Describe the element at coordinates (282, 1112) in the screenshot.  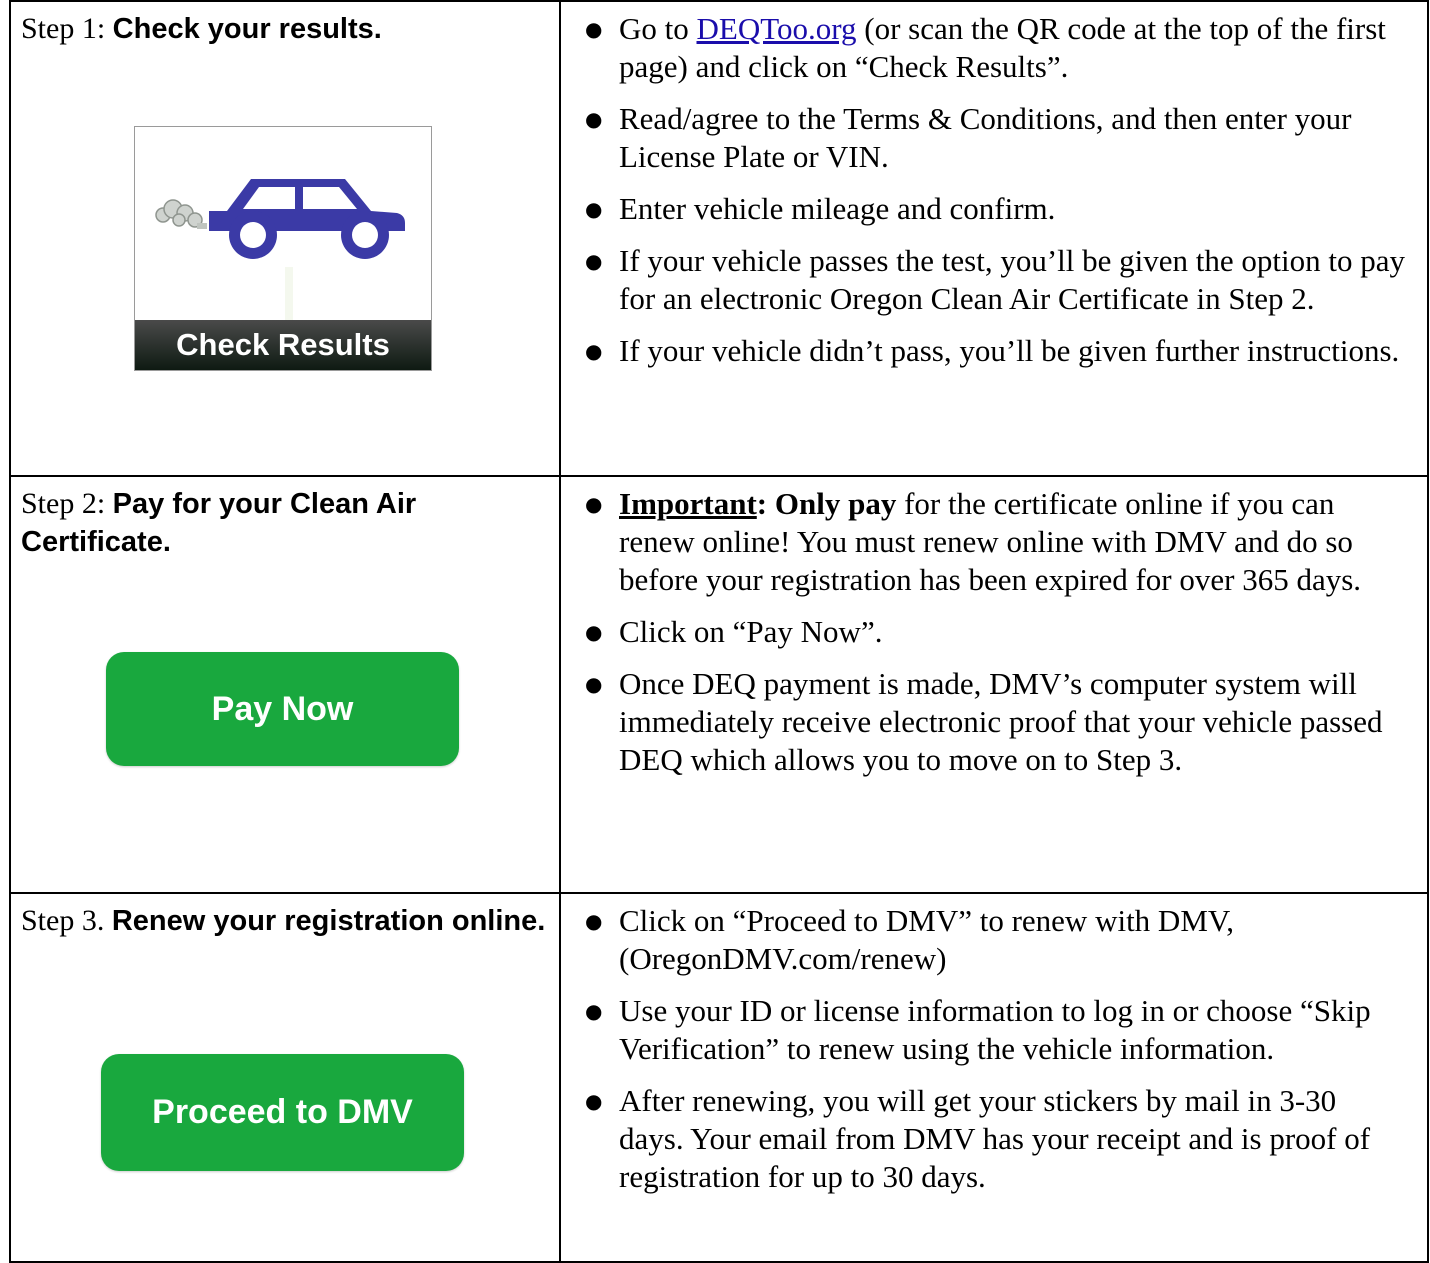
I see `proceed-to-dmv-button: Proceed to DMV` at that location.